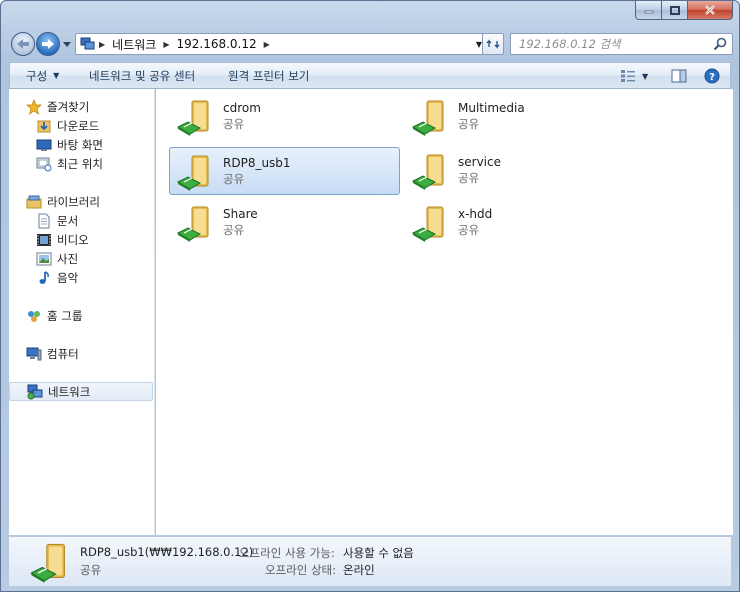 This screenshot has width=740, height=592. I want to click on nav-libraries: 라이브러리, so click(81, 201).